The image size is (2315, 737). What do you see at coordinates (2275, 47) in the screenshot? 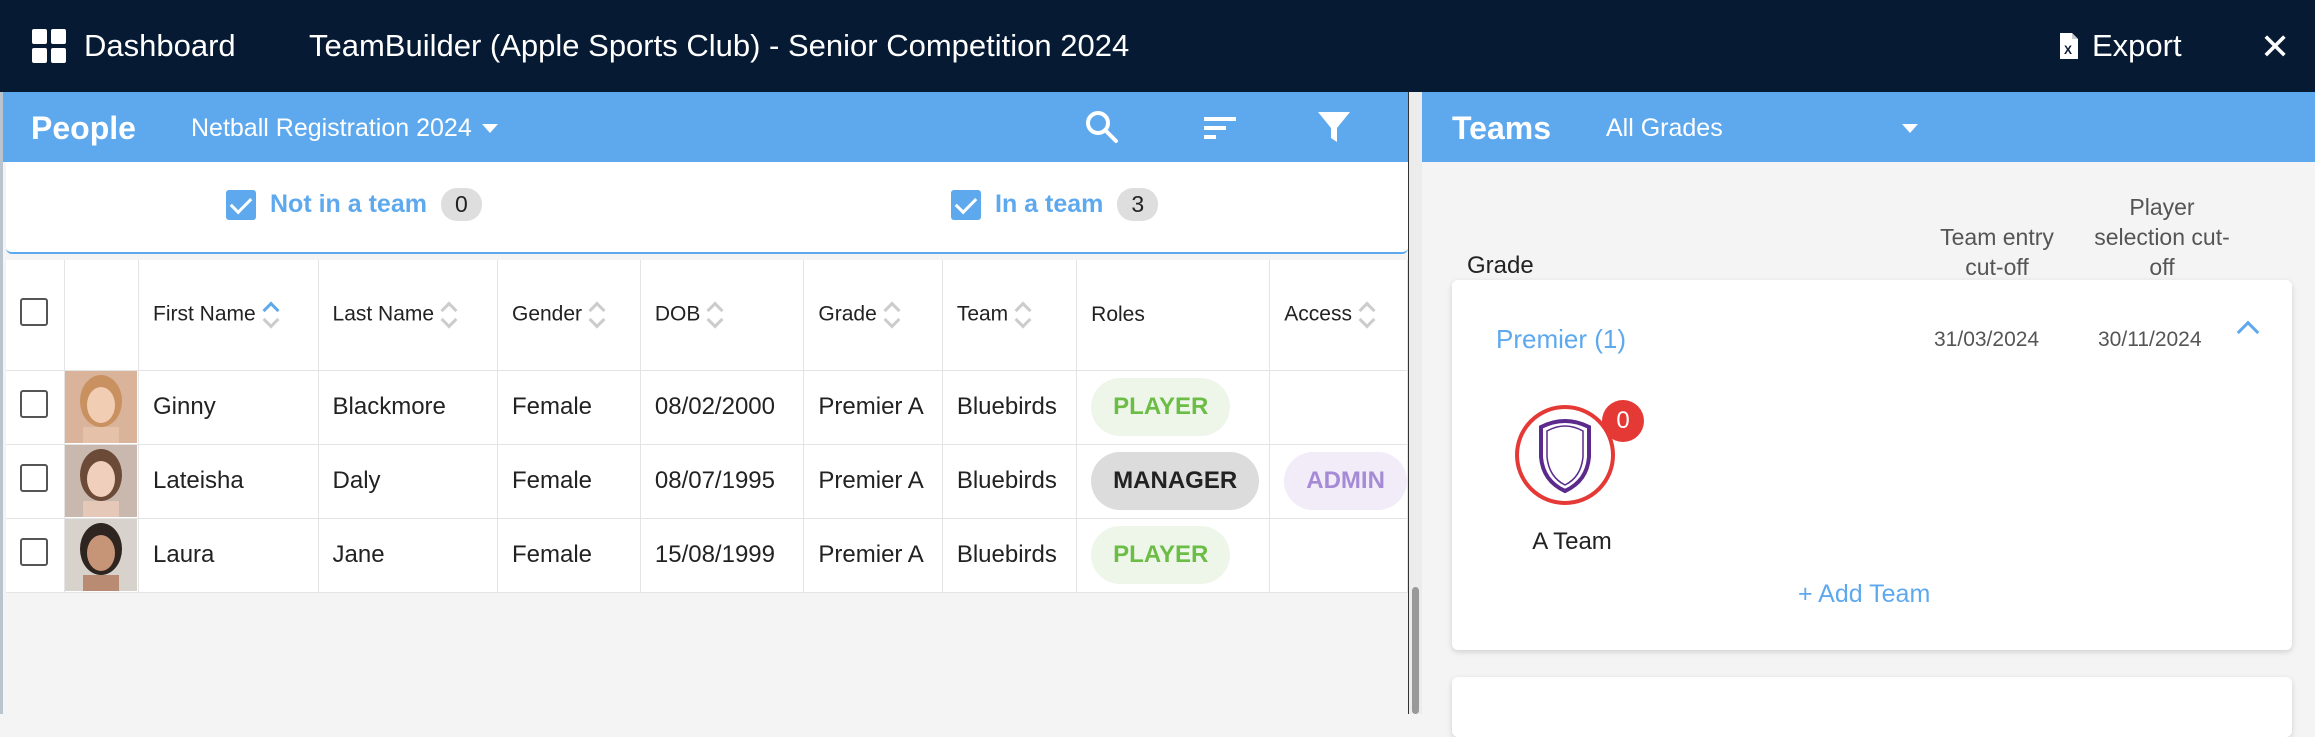
I see `close-icon: ✕` at bounding box center [2275, 47].